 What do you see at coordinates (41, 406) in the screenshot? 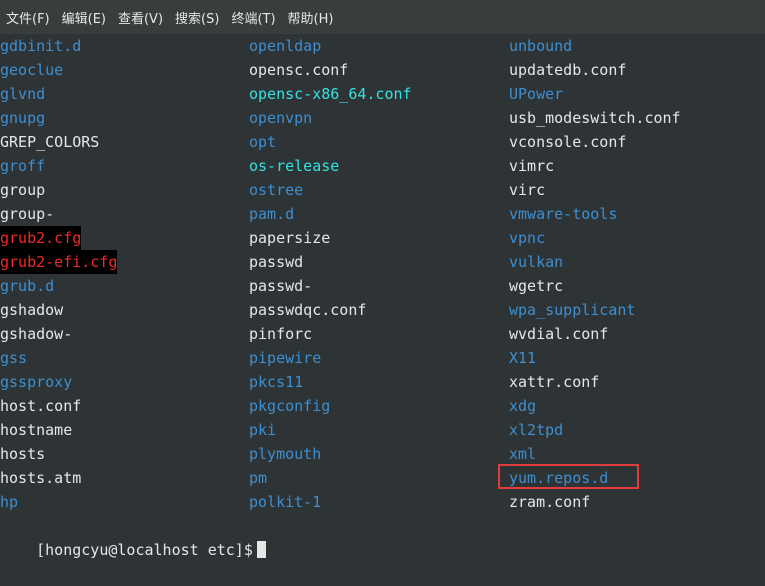
I see `listing-entry: host.conf` at bounding box center [41, 406].